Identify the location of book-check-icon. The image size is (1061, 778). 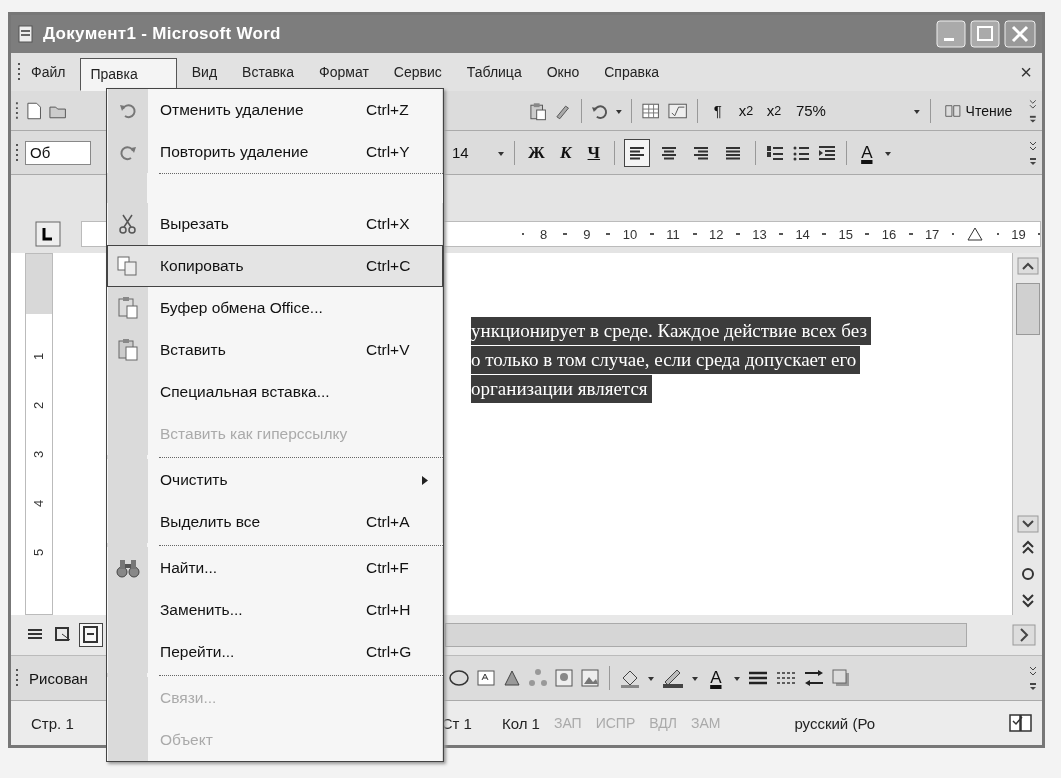
(1021, 723).